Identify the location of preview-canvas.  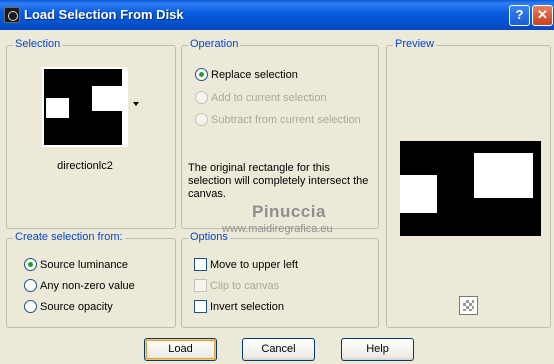
(470, 188).